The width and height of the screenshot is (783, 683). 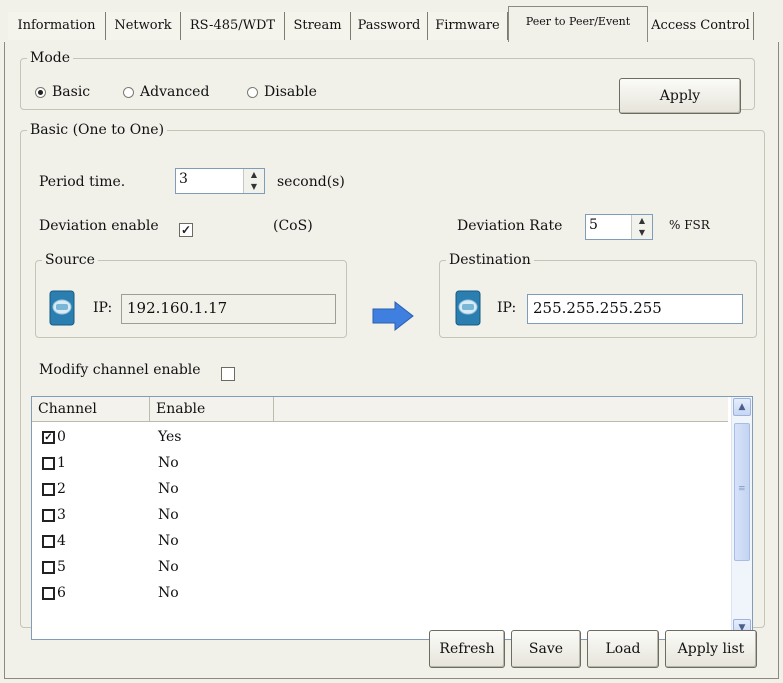 I want to click on vertical-scrollbar: ▲ ▼, so click(x=741, y=518).